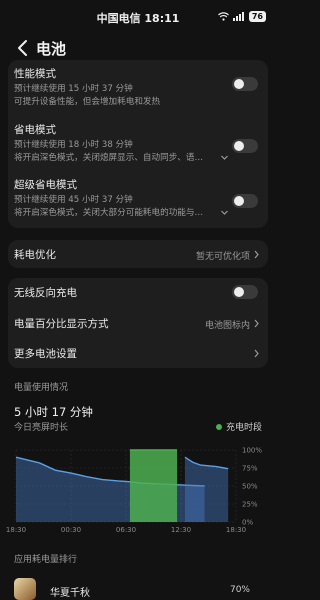 Image resolution: width=320 pixels, height=600 pixels. What do you see at coordinates (35, 255) in the screenshot?
I see `optimization-title: 耗电优化` at bounding box center [35, 255].